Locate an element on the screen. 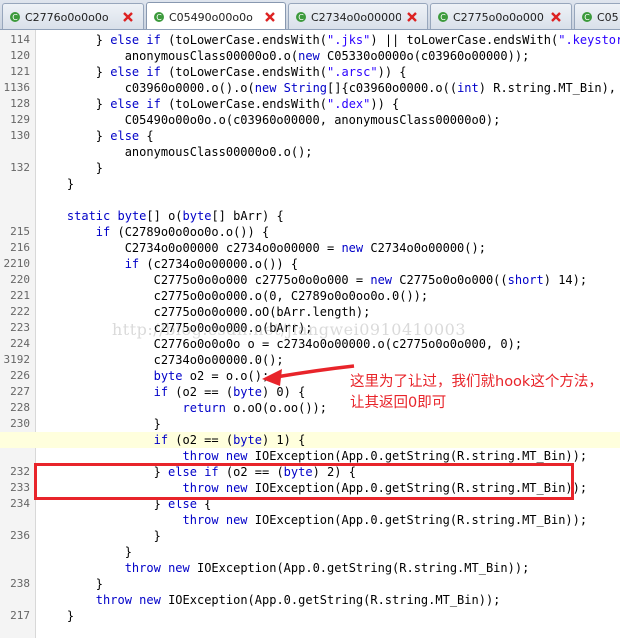 The height and width of the screenshot is (638, 620). line-number: 232 is located at coordinates (20, 471).